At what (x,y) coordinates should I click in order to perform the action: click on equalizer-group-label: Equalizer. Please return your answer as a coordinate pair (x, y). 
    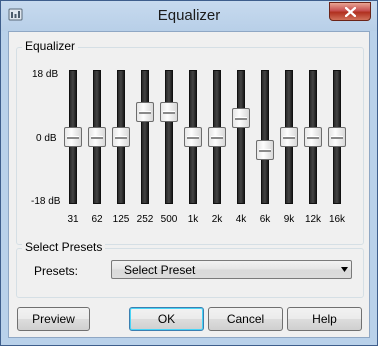
    Looking at the image, I should click on (50, 46).